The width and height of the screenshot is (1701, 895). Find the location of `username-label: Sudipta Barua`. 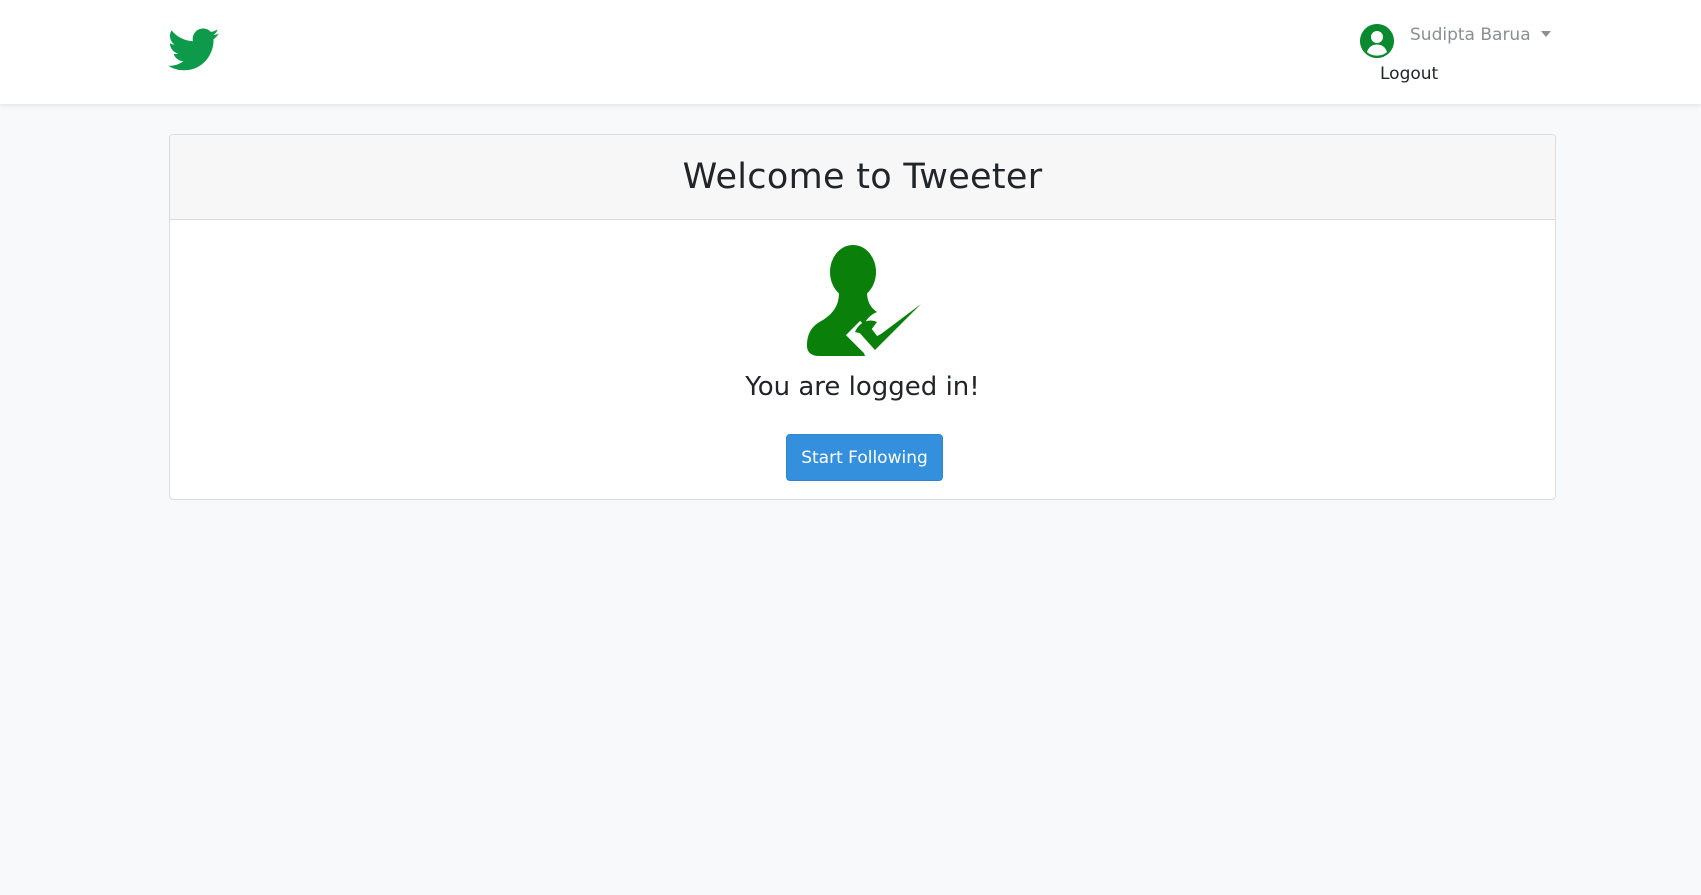

username-label: Sudipta Barua is located at coordinates (1470, 35).